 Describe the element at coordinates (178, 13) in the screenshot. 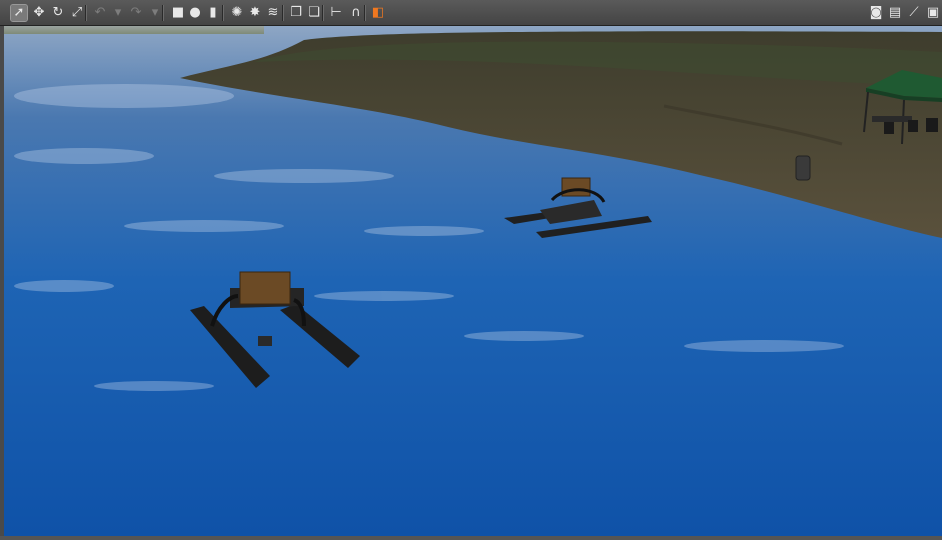

I see `box-shape-icon: ■` at that location.